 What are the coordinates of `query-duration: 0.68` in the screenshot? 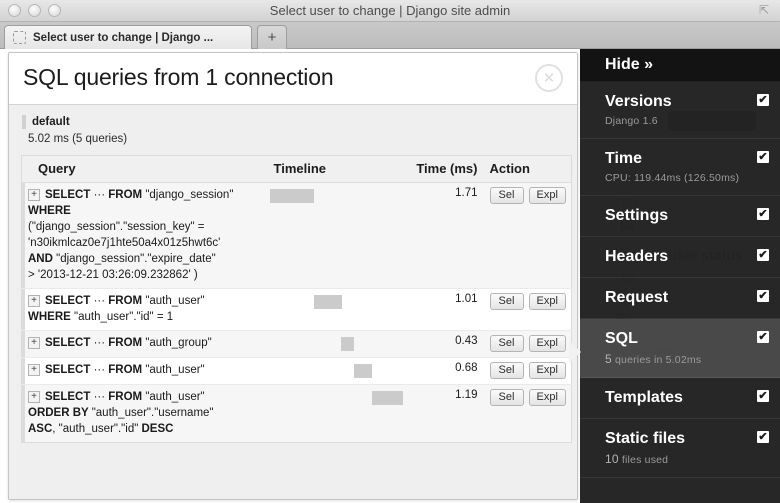 It's located at (435, 371).